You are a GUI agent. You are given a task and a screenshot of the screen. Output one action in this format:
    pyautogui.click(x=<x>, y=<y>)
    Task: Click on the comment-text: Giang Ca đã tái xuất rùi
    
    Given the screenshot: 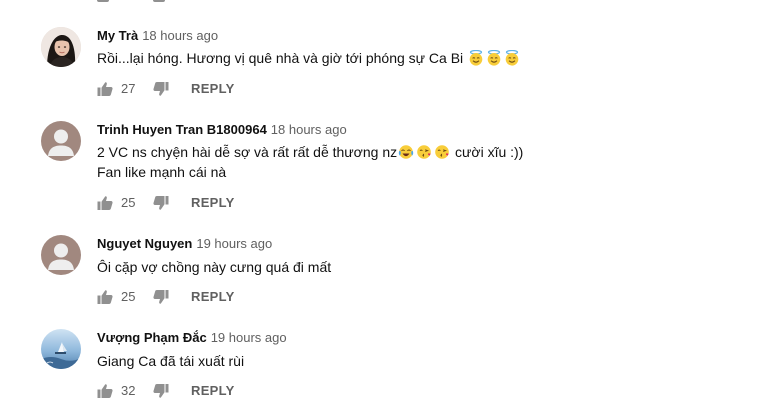 What is the action you would take?
    pyautogui.click(x=171, y=361)
    